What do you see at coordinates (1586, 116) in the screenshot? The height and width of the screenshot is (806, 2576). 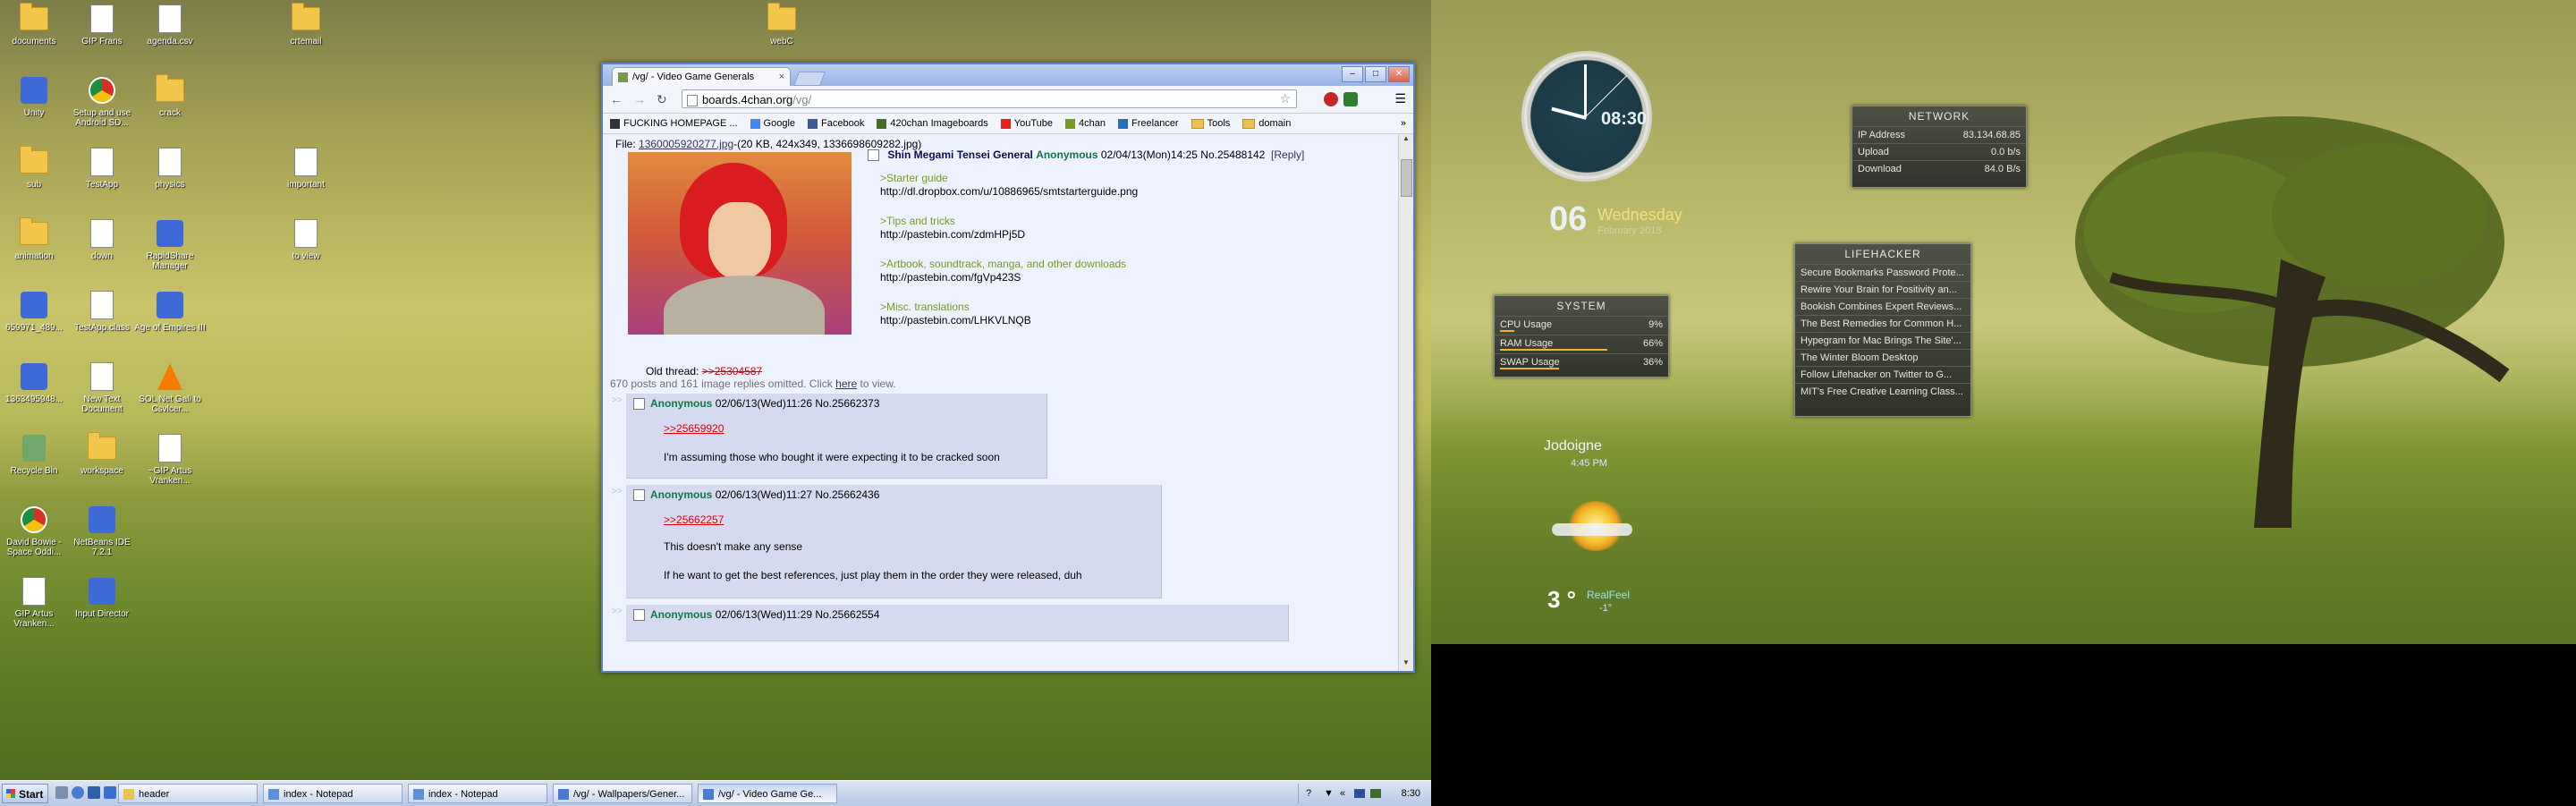 I see `clock-gadget: 08:30` at bounding box center [1586, 116].